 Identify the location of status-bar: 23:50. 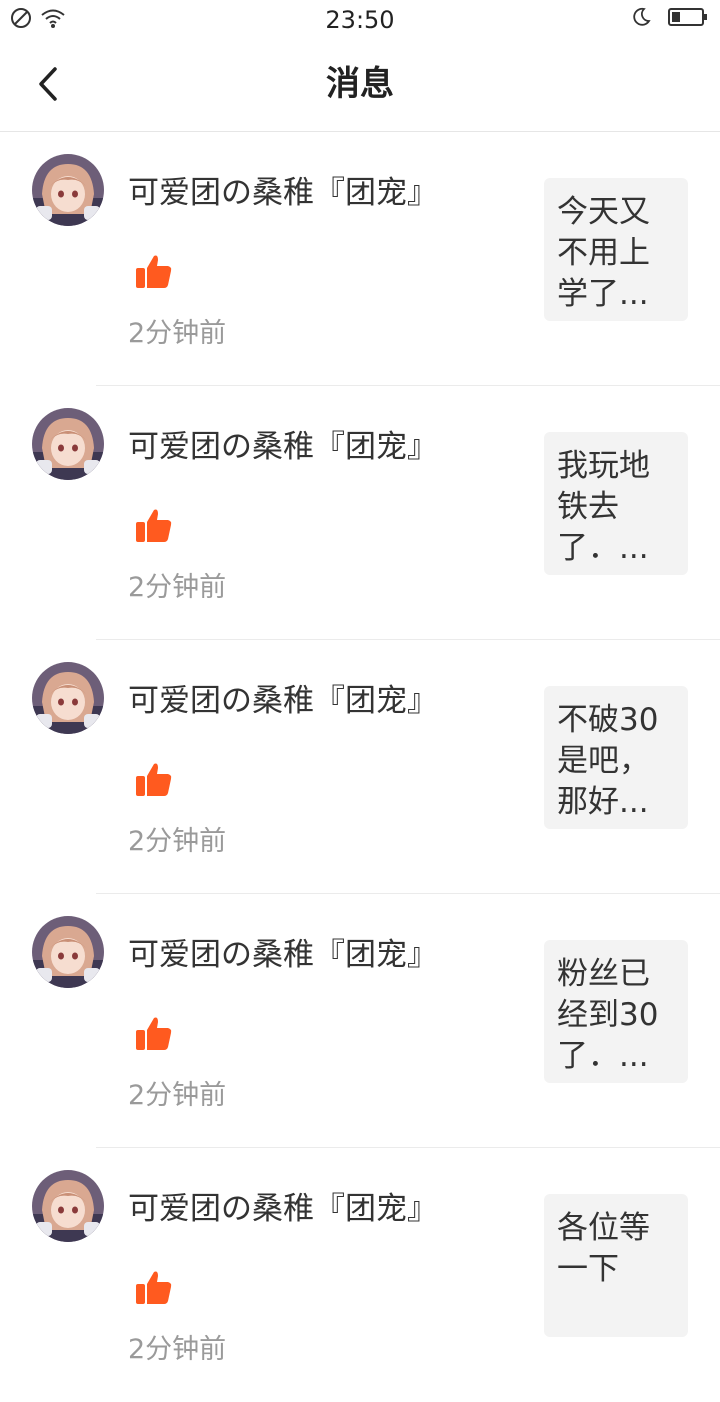
(360, 20).